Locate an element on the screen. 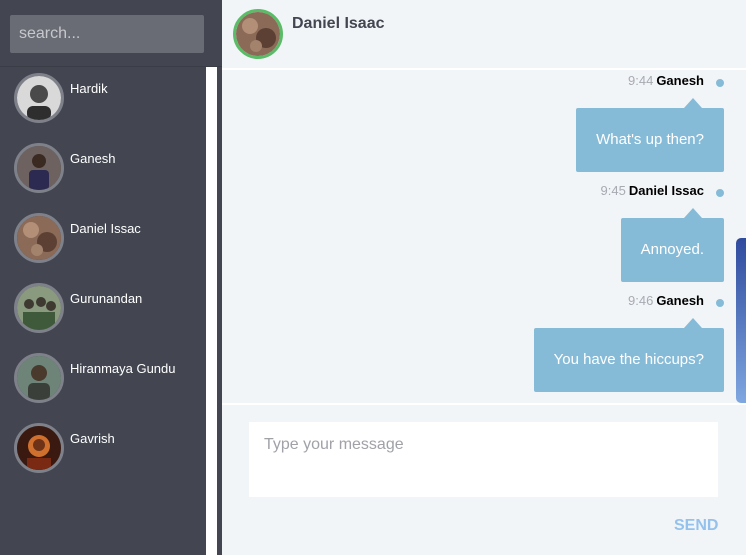 This screenshot has height=555, width=746. message-input is located at coordinates (483, 459).